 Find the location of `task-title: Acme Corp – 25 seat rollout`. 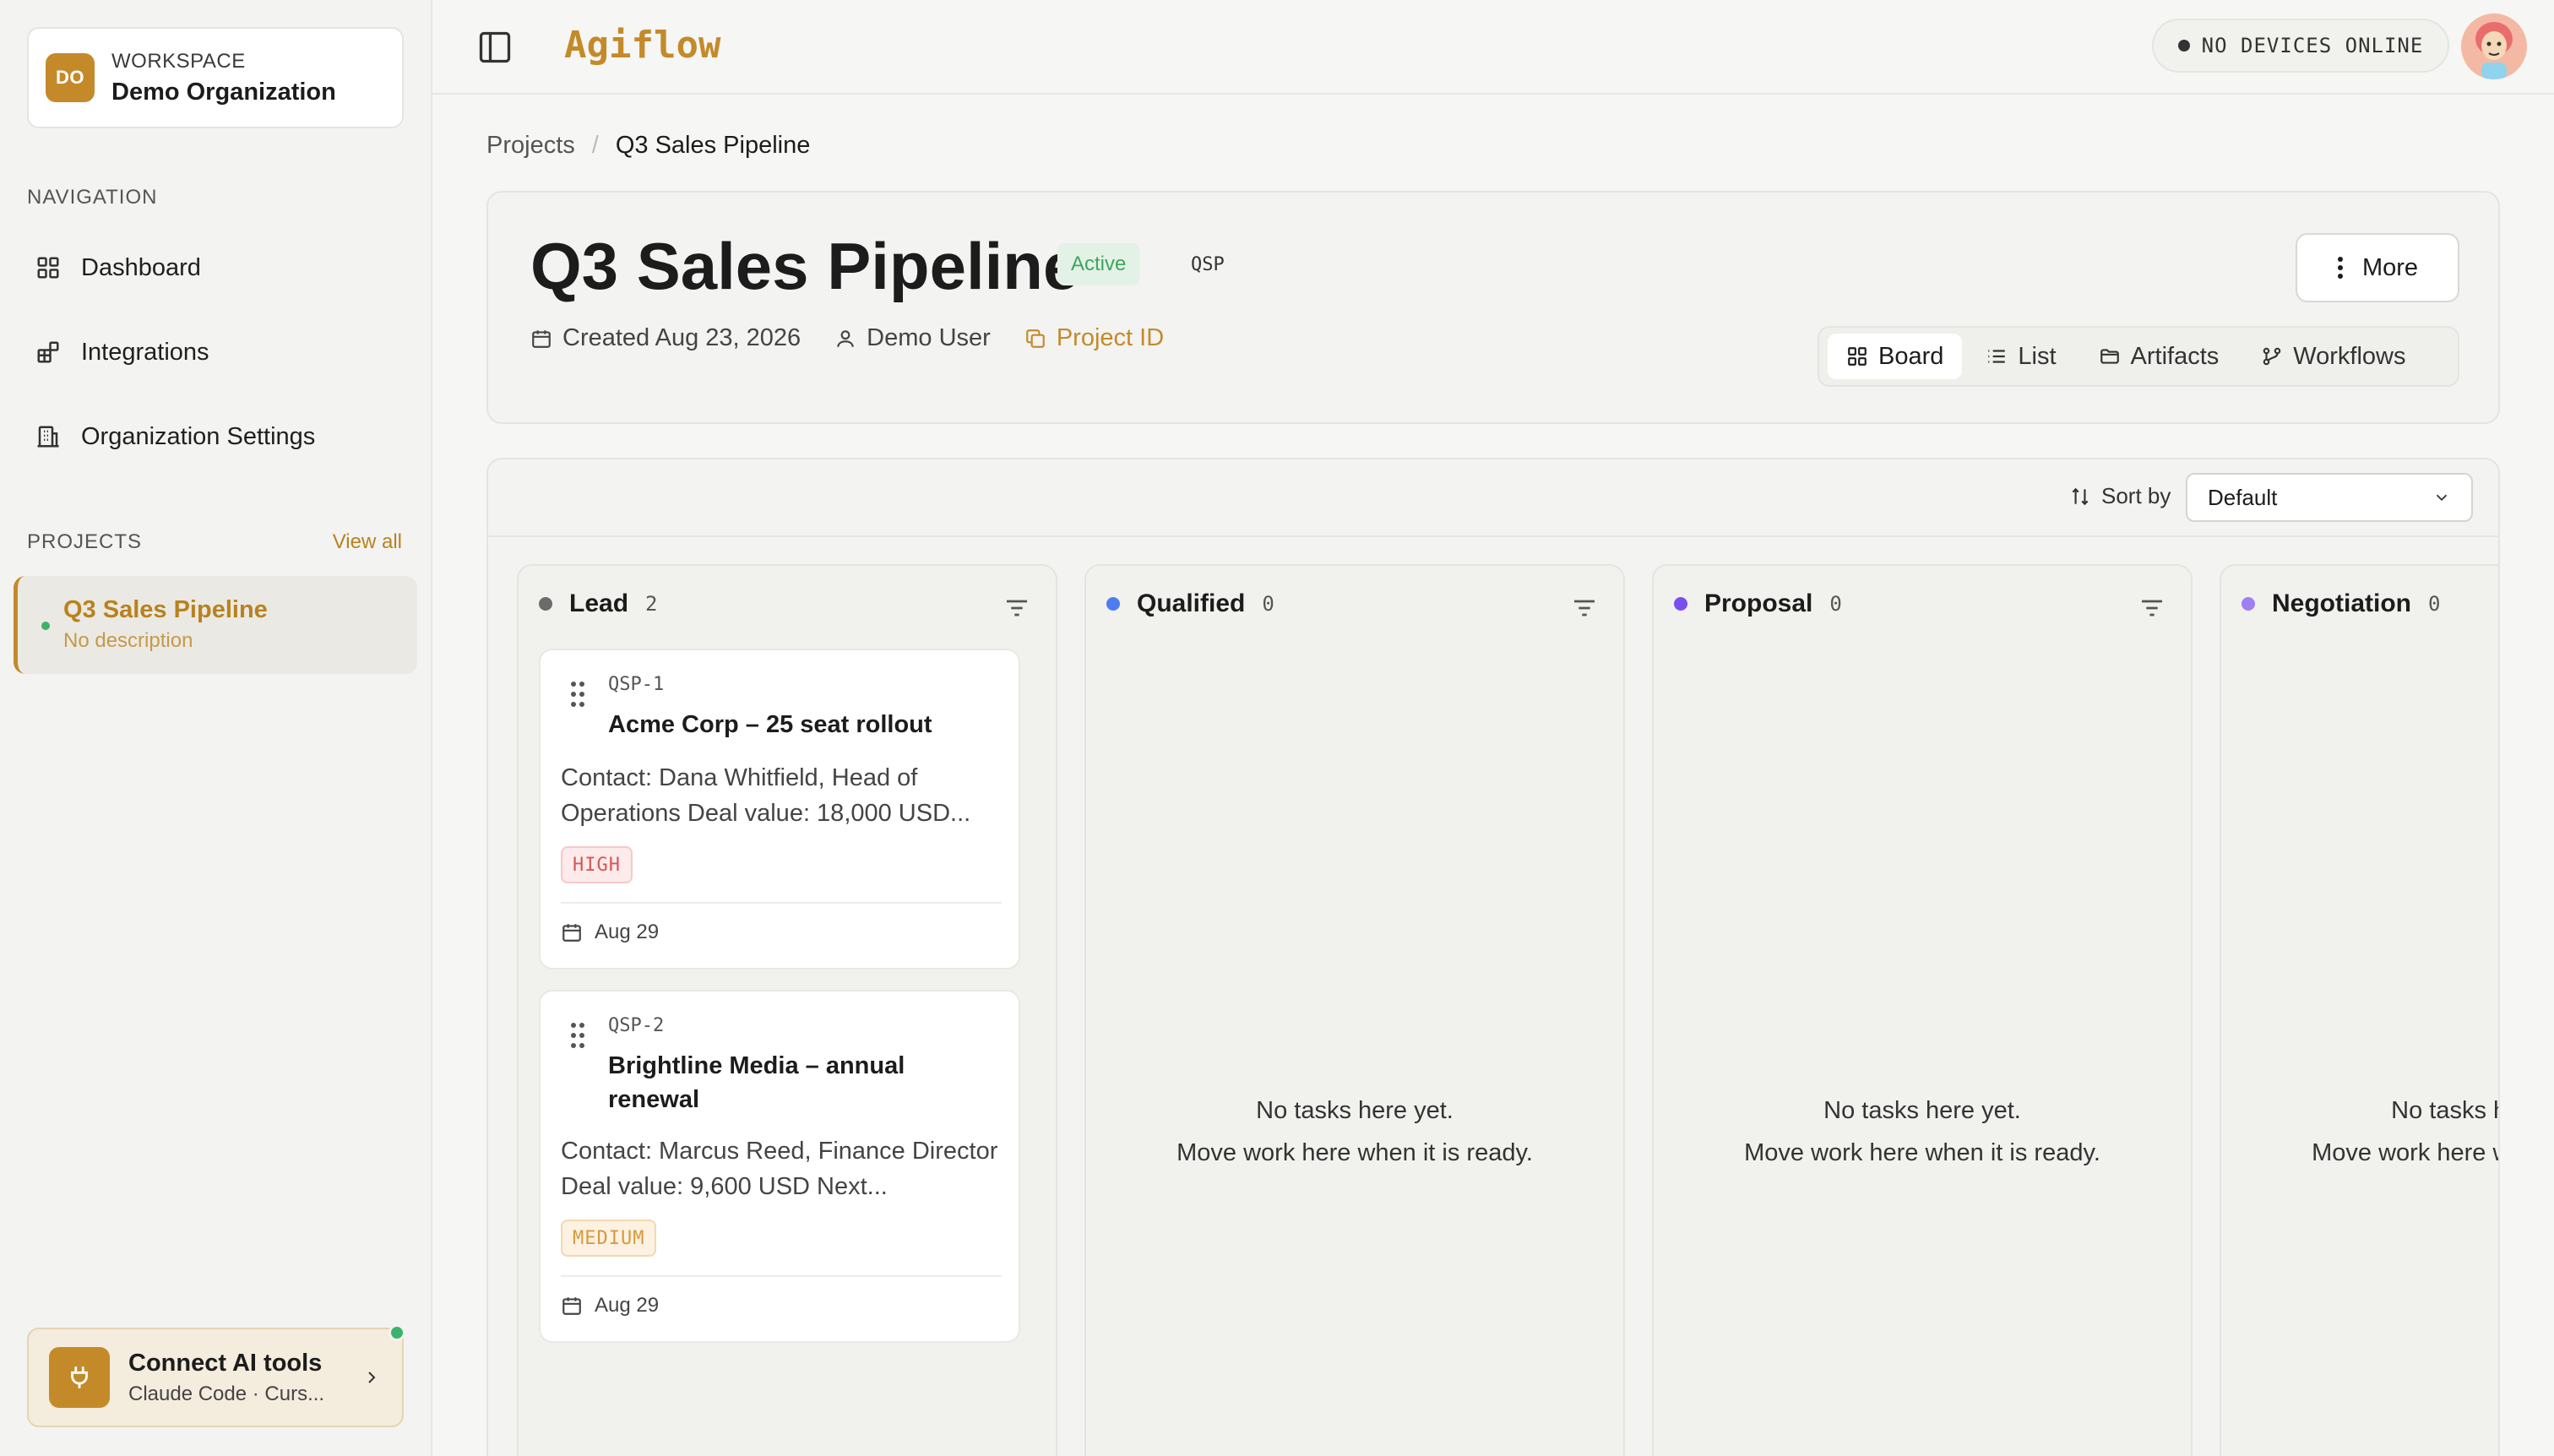

task-title: Acme Corp – 25 seat rollout is located at coordinates (770, 725).